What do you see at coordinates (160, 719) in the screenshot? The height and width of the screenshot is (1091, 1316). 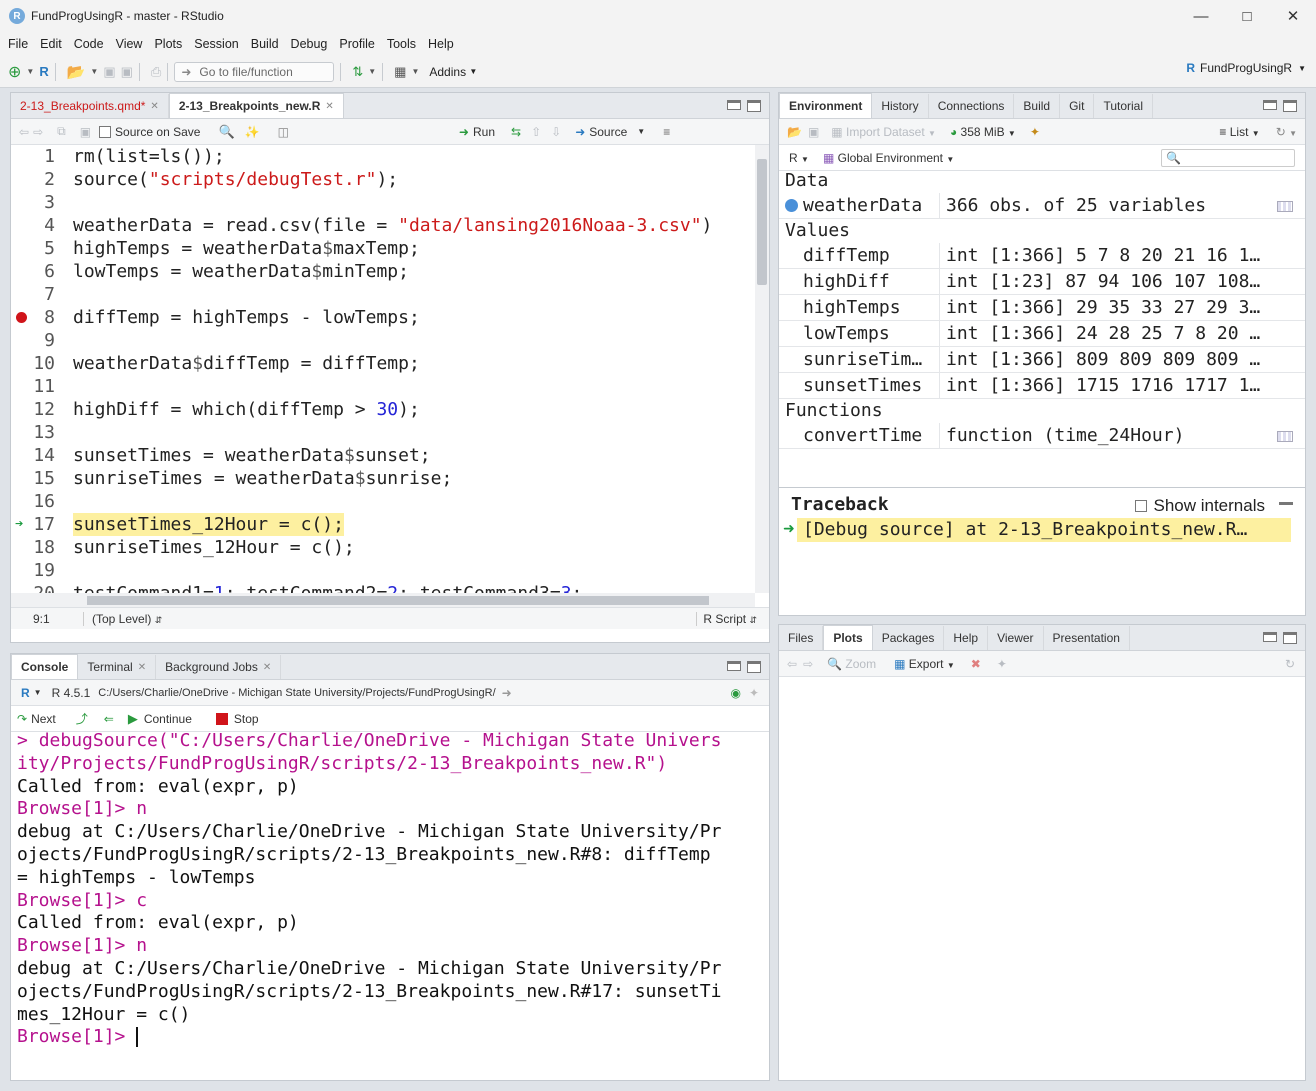 I see `continue-button: ▶ Continue` at bounding box center [160, 719].